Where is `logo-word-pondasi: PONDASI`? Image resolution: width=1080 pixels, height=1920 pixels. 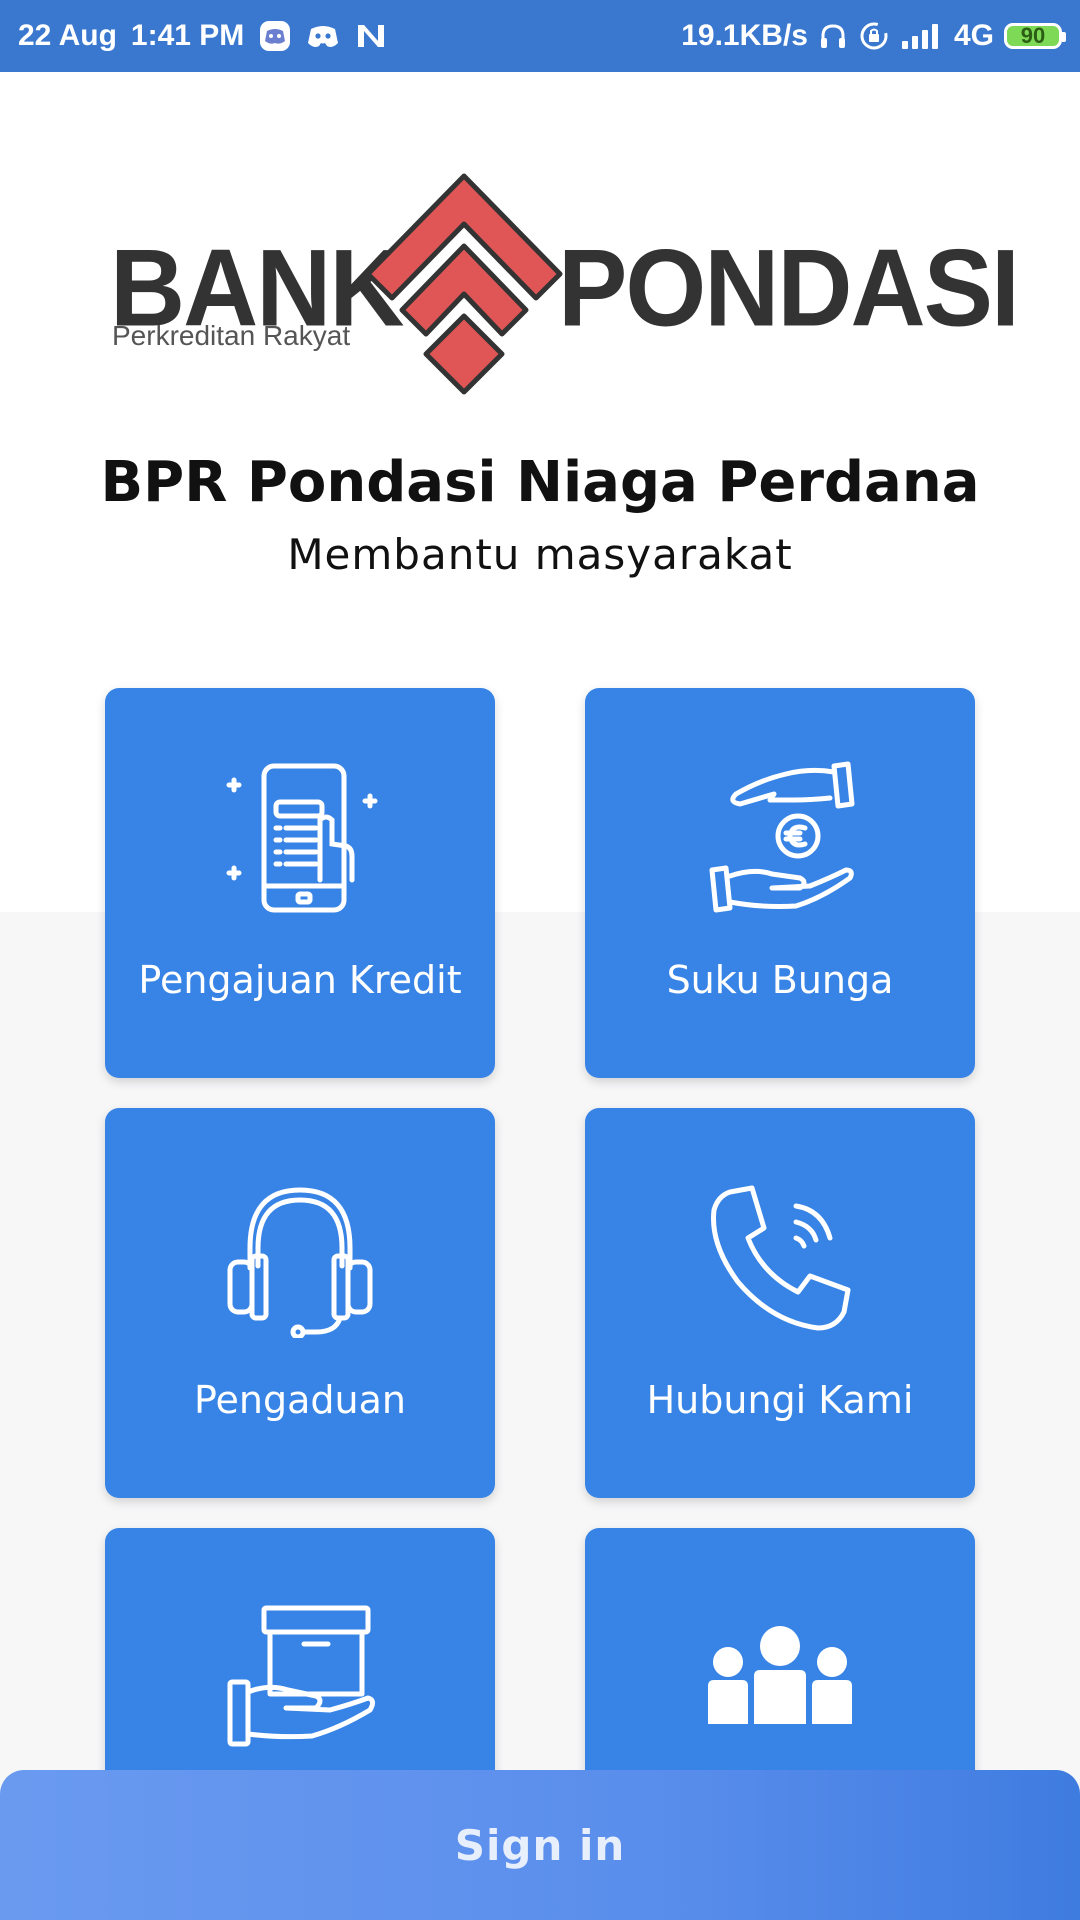
logo-word-pondasi: PONDASI is located at coordinates (789, 289).